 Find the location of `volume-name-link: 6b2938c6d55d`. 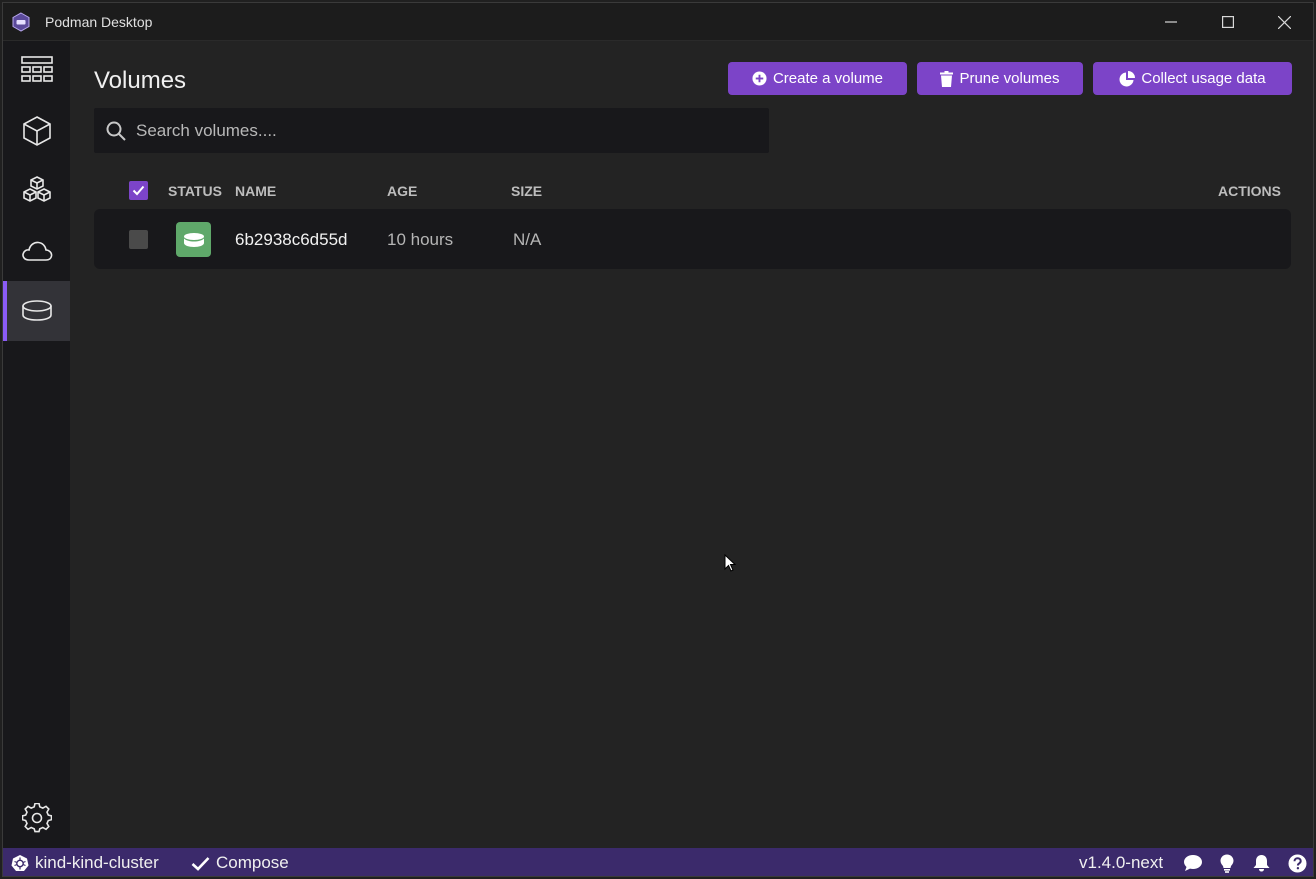

volume-name-link: 6b2938c6d55d is located at coordinates (291, 240).